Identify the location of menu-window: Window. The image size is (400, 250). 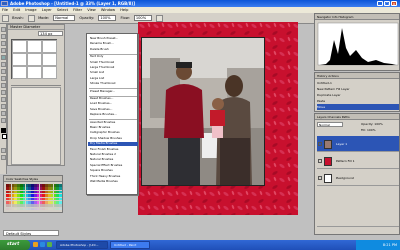
(108, 10).